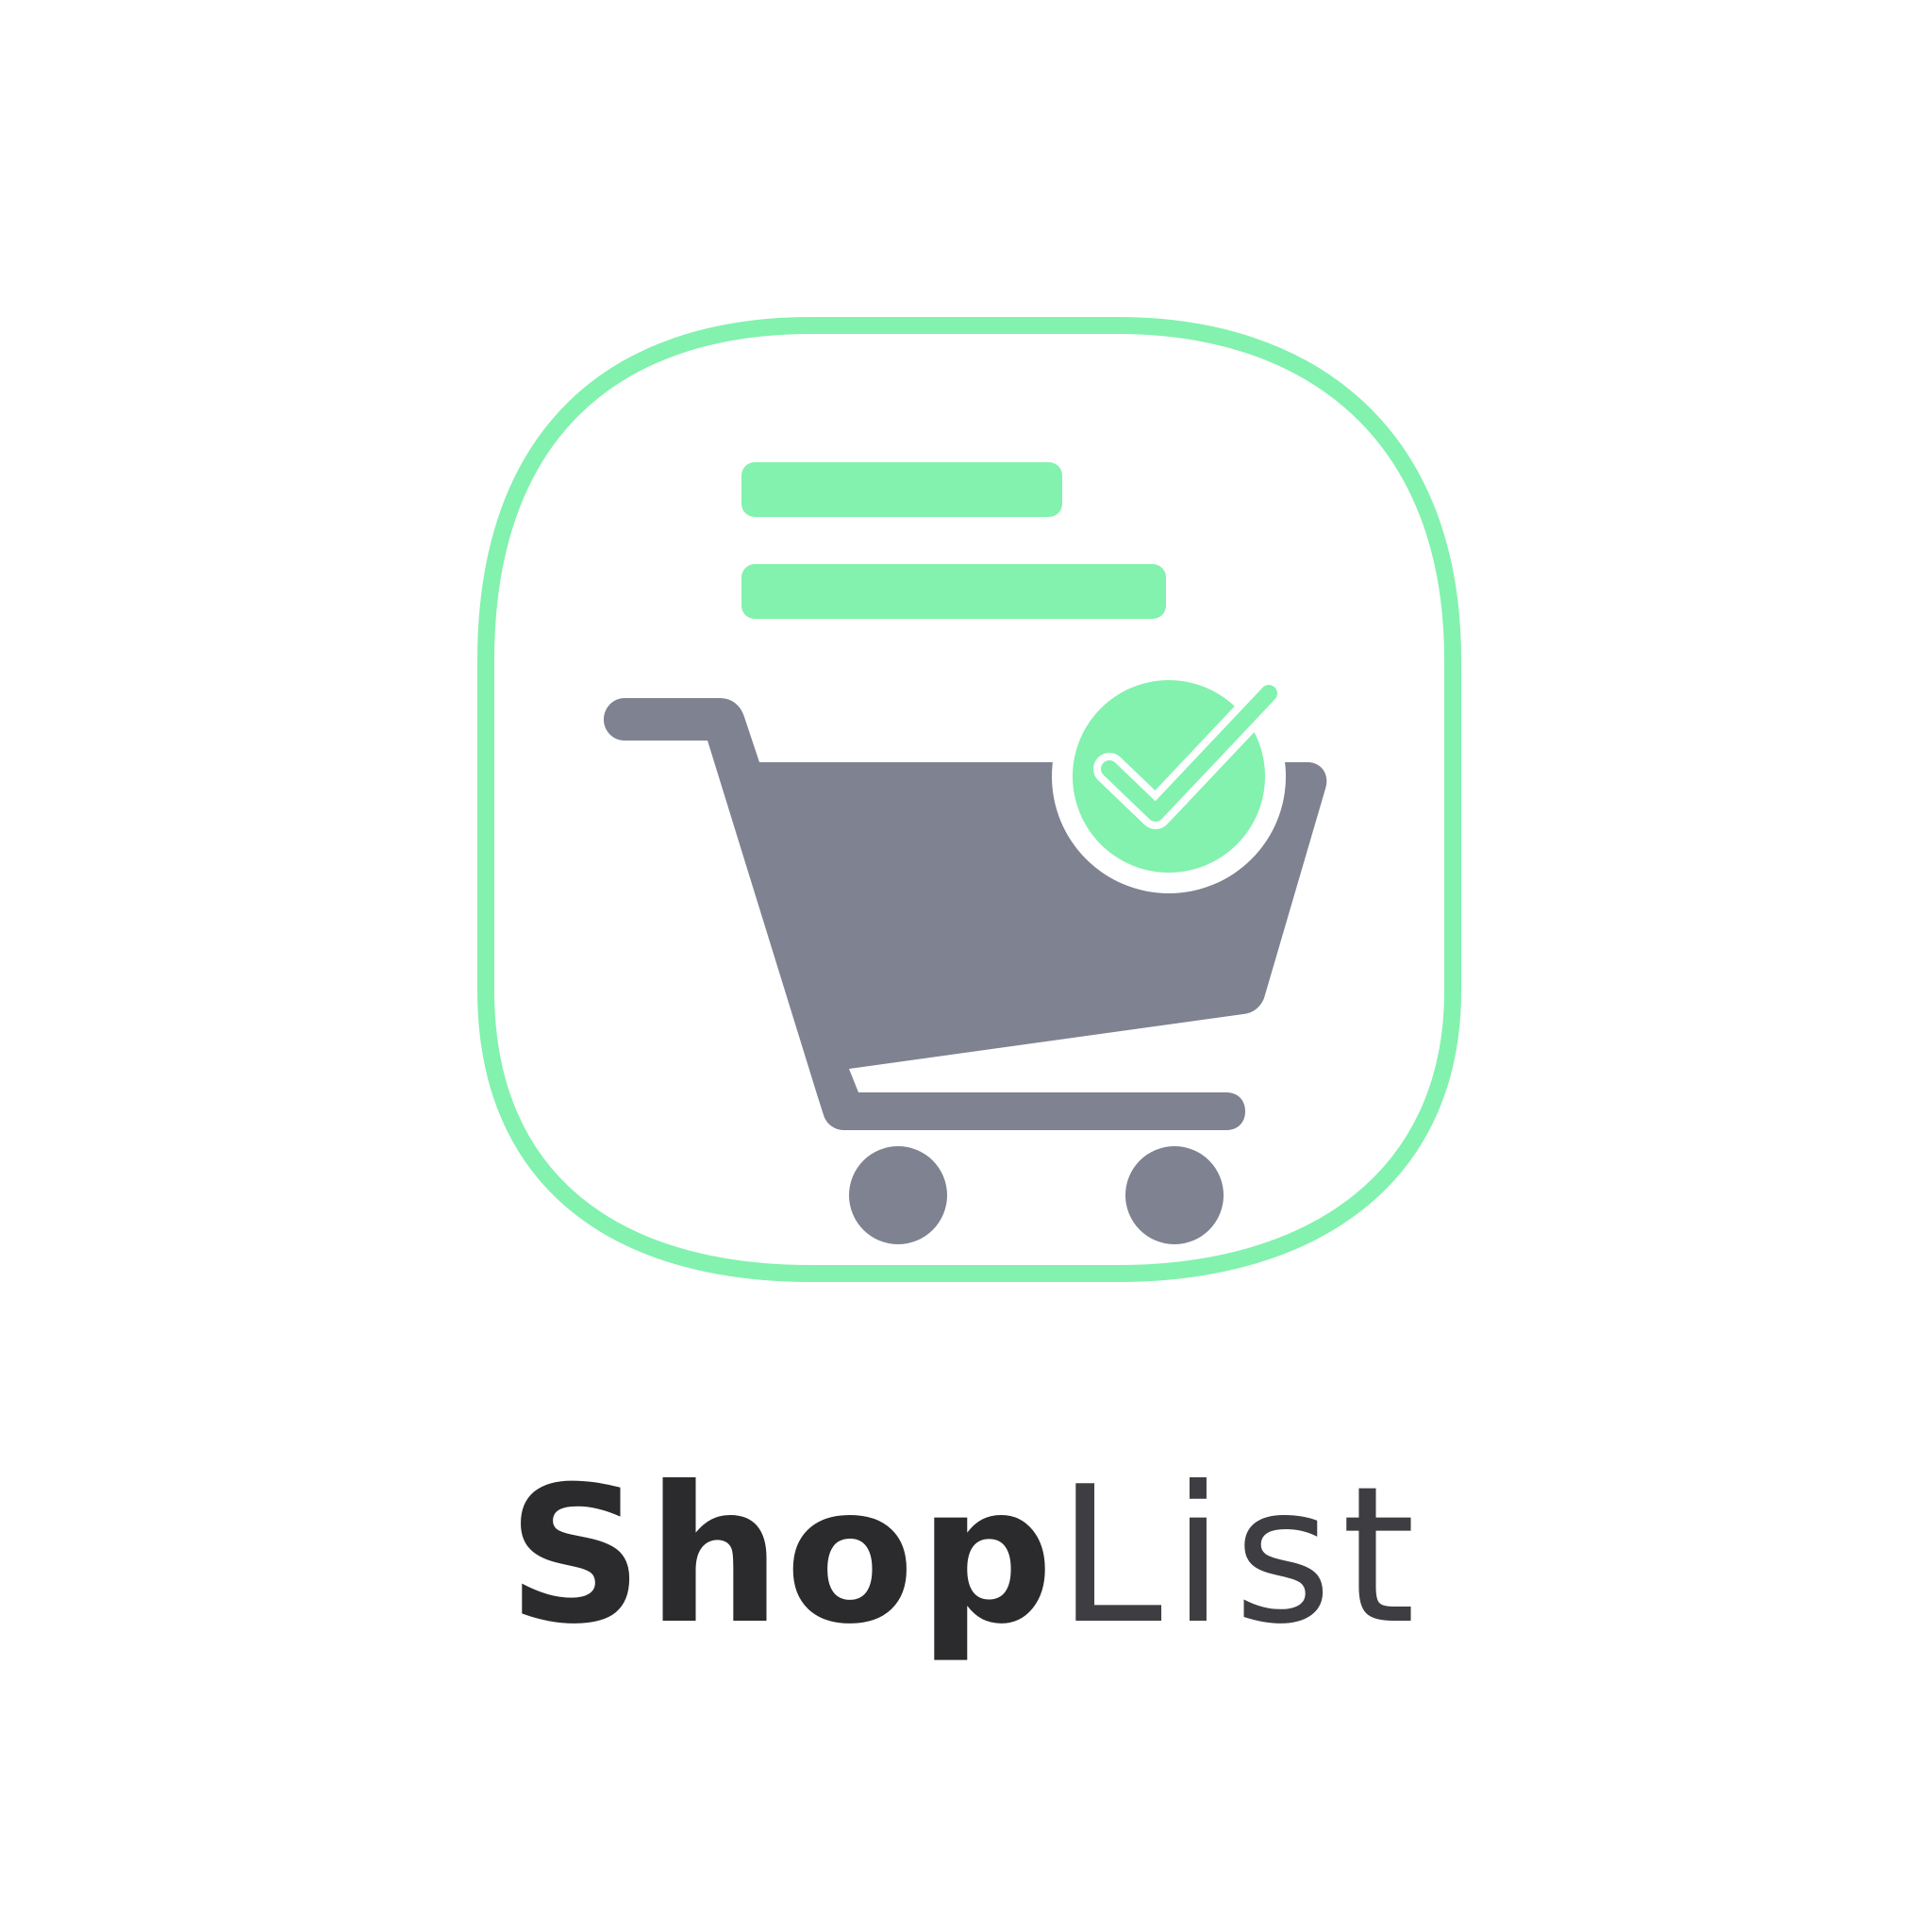  Describe the element at coordinates (783, 1556) in the screenshot. I see `brand-name-bold: Shop` at that location.